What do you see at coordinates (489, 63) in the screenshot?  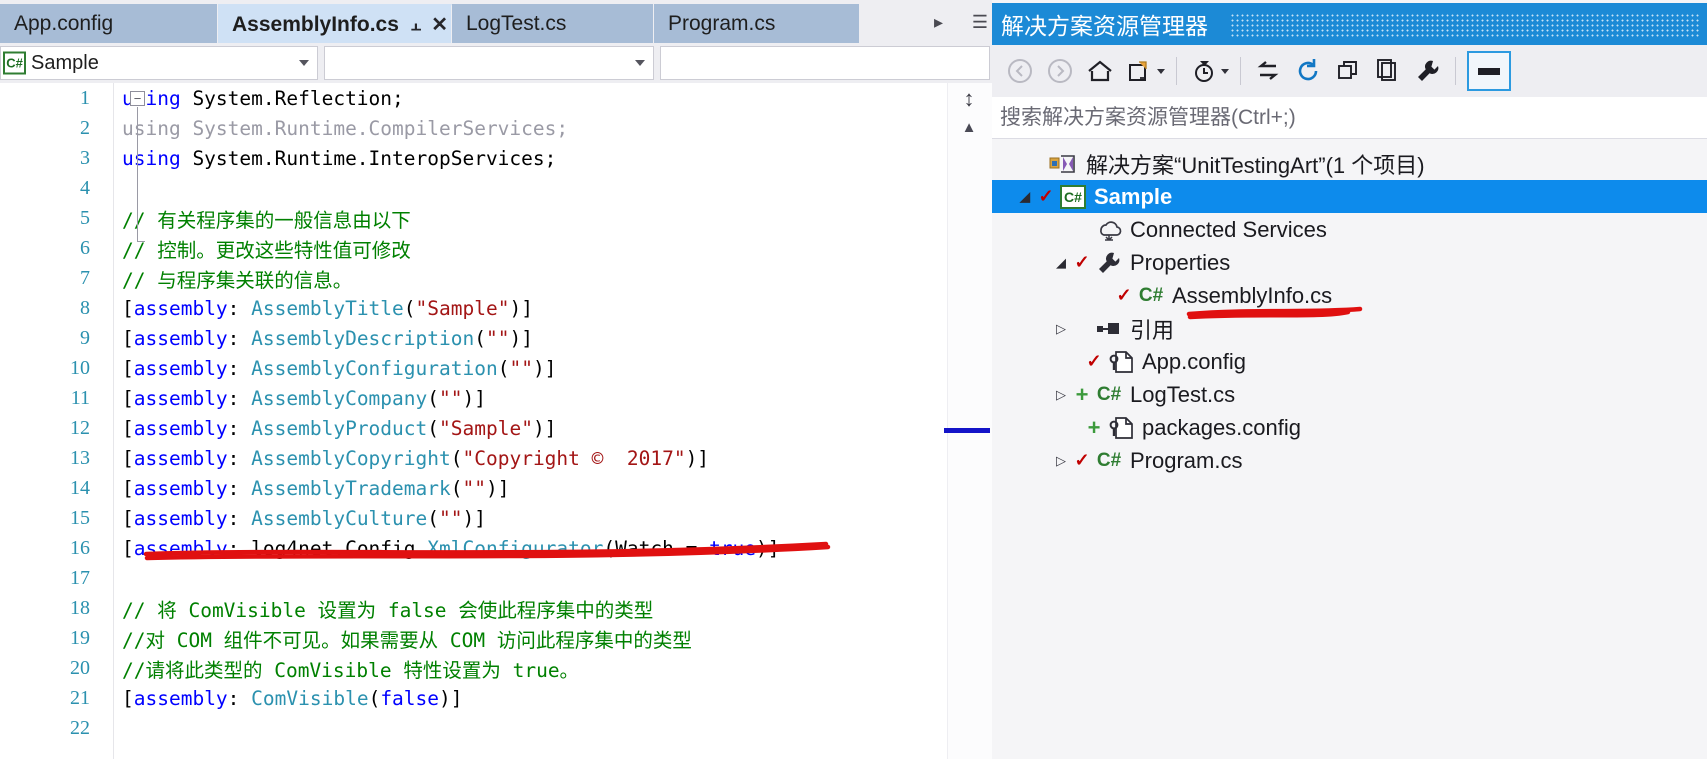 I see `member-dropdown` at bounding box center [489, 63].